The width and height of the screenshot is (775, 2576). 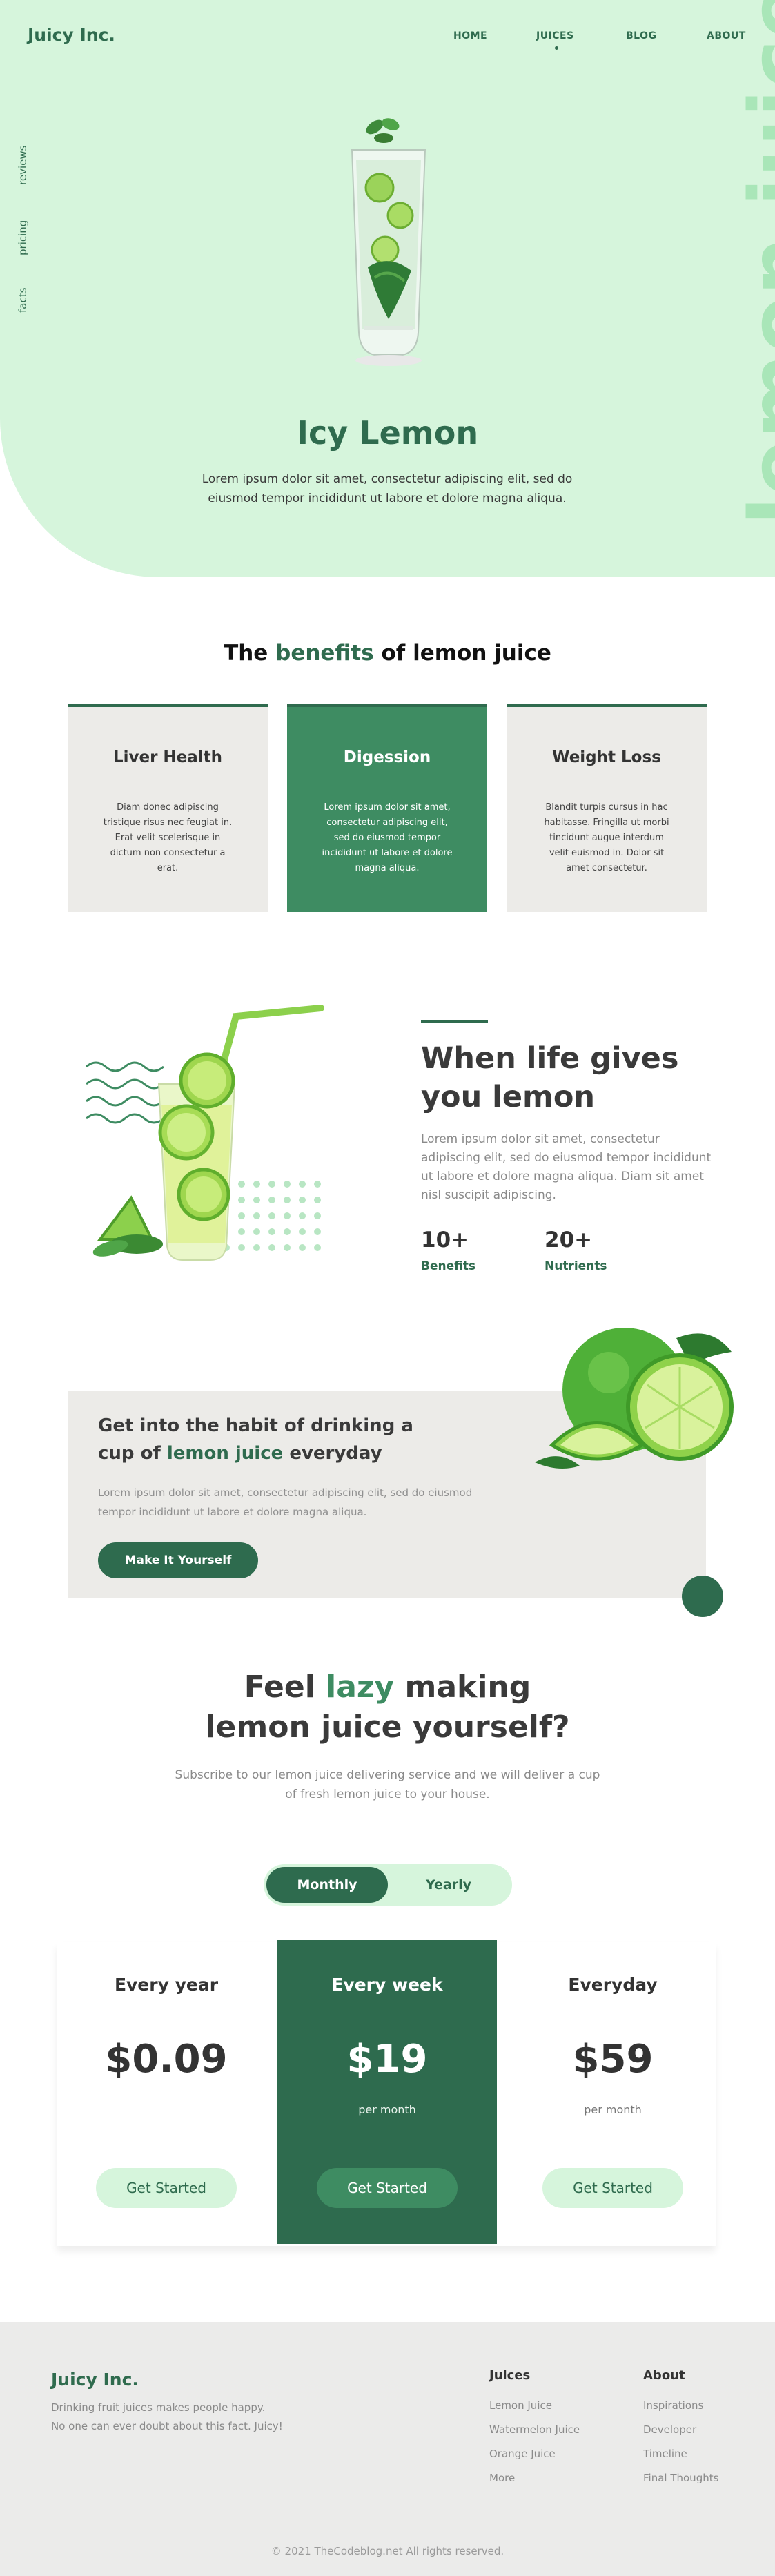 I want to click on nav-blog: BLOG, so click(x=641, y=35).